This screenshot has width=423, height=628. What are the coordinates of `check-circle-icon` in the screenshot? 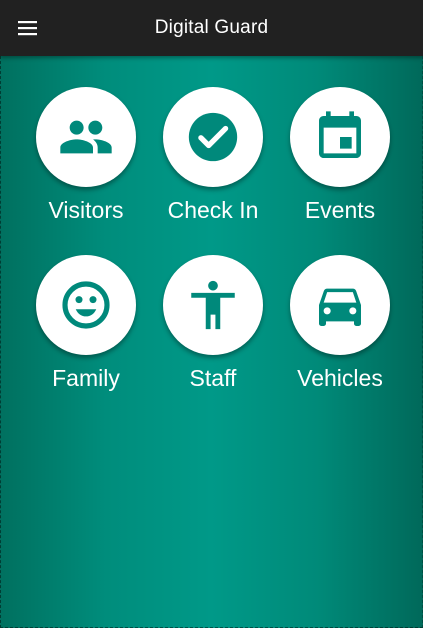 It's located at (213, 137).